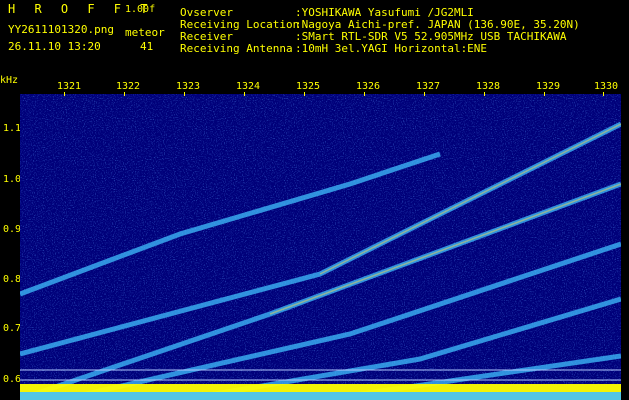 Image resolution: width=629 pixels, height=400 pixels. Describe the element at coordinates (12, 279) in the screenshot. I see `y-tick-label: 0.8` at that location.